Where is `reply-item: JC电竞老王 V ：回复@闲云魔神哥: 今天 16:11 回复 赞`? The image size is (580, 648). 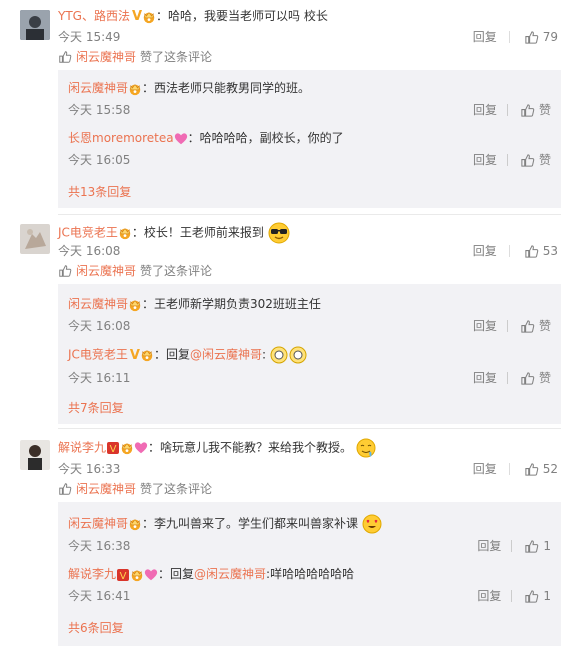 reply-item: JC电竞老王 V ：回复@闲云魔神哥: 今天 16:11 回复 赞 is located at coordinates (309, 365).